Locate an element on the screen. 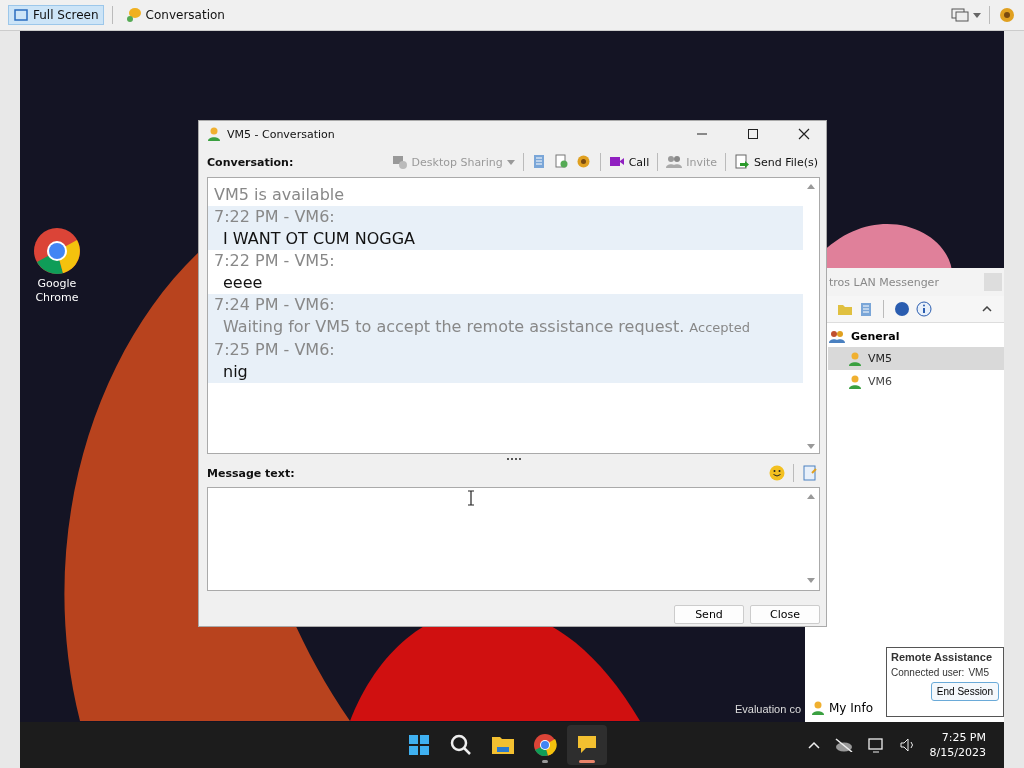  contact-item: VM5 is located at coordinates (916, 358).